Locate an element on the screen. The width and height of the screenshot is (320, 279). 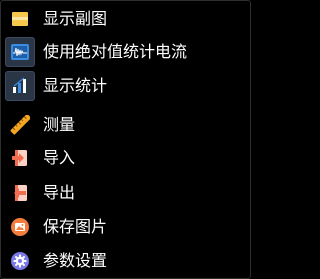
bar-stats-icon is located at coordinates (20, 86).